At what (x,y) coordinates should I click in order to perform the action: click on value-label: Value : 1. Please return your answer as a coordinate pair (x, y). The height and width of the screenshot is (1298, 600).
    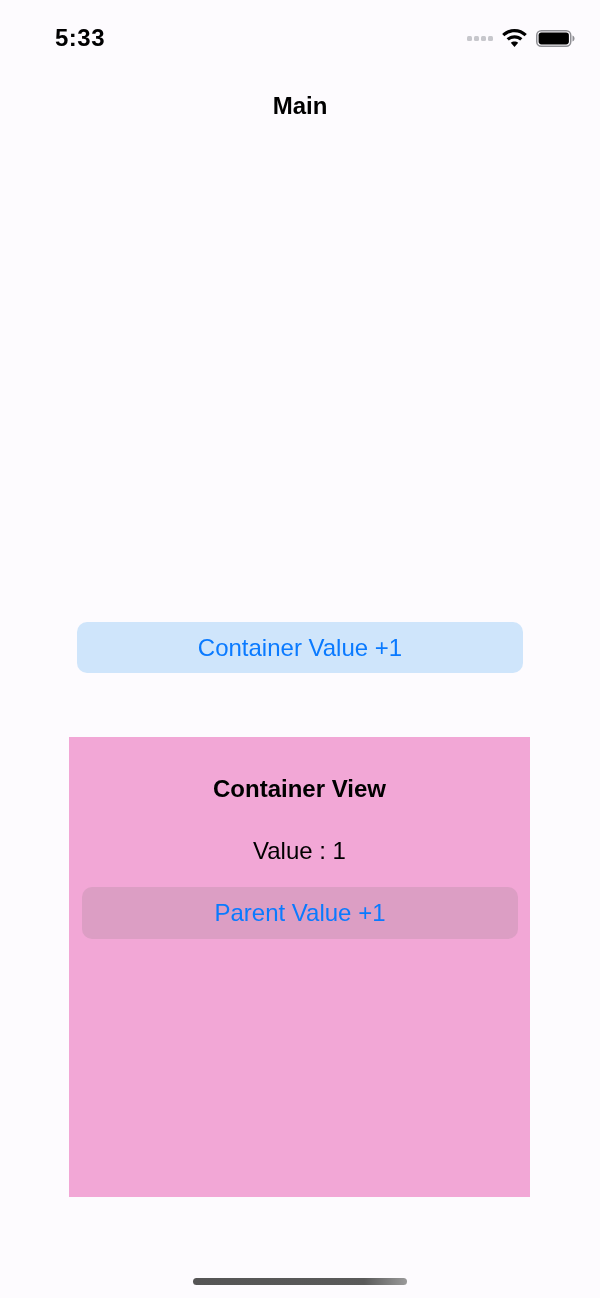
    Looking at the image, I should click on (299, 851).